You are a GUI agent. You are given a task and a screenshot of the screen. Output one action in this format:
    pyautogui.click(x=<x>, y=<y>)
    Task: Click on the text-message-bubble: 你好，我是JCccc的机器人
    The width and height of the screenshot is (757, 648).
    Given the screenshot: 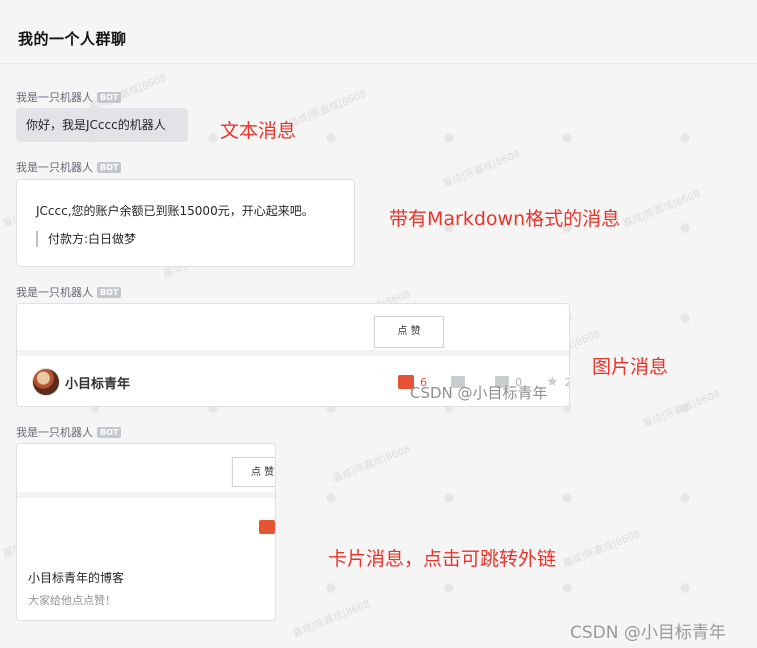 What is the action you would take?
    pyautogui.click(x=102, y=125)
    